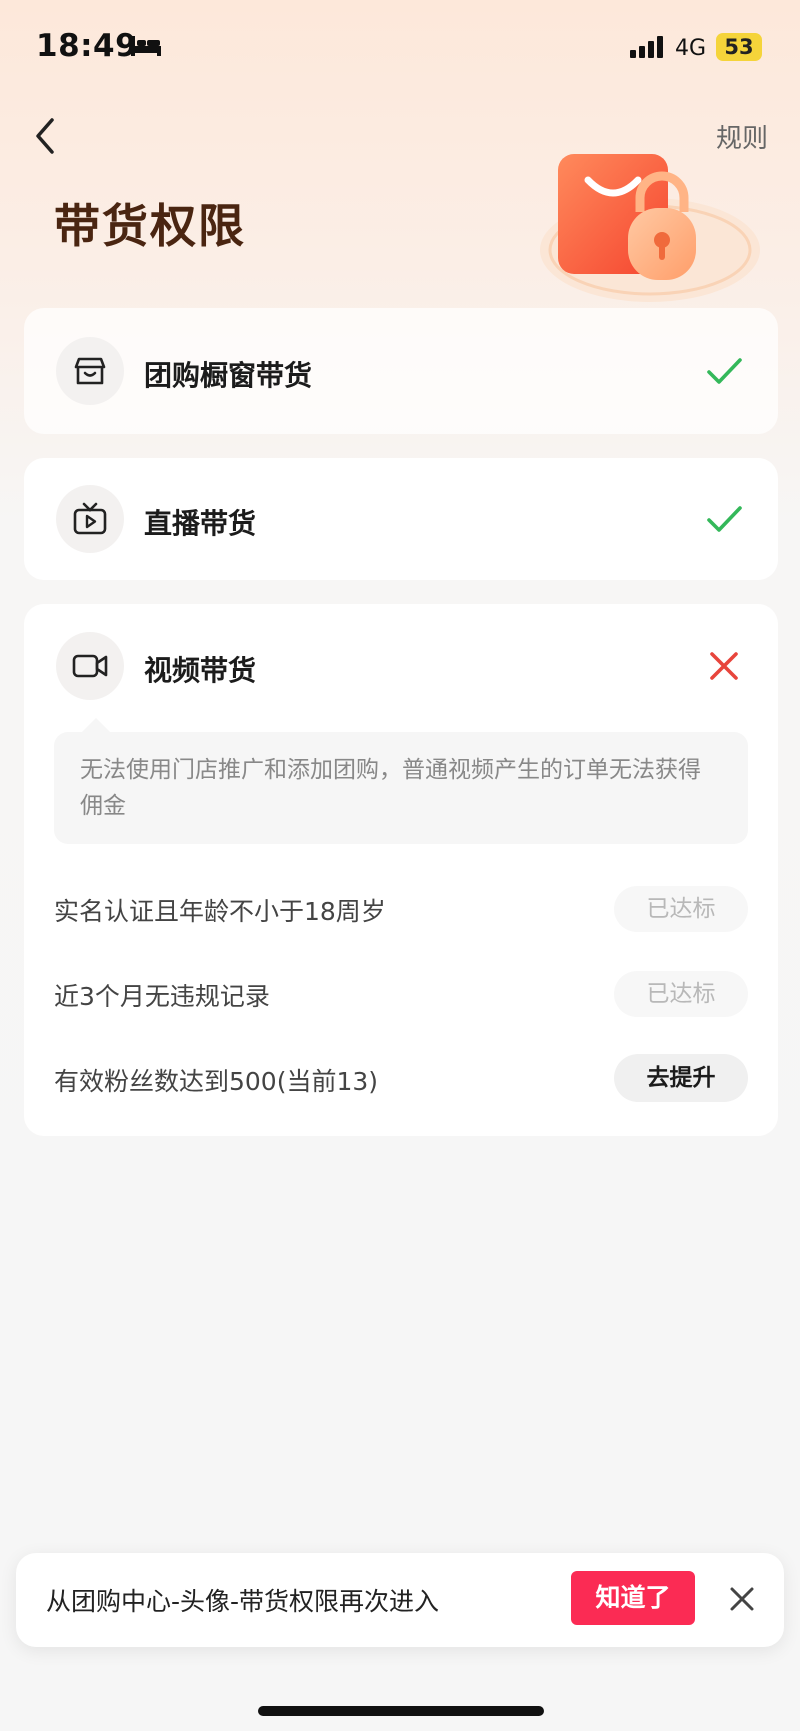 The width and height of the screenshot is (800, 1731). I want to click on video-camera-icon-wrap, so click(90, 666).